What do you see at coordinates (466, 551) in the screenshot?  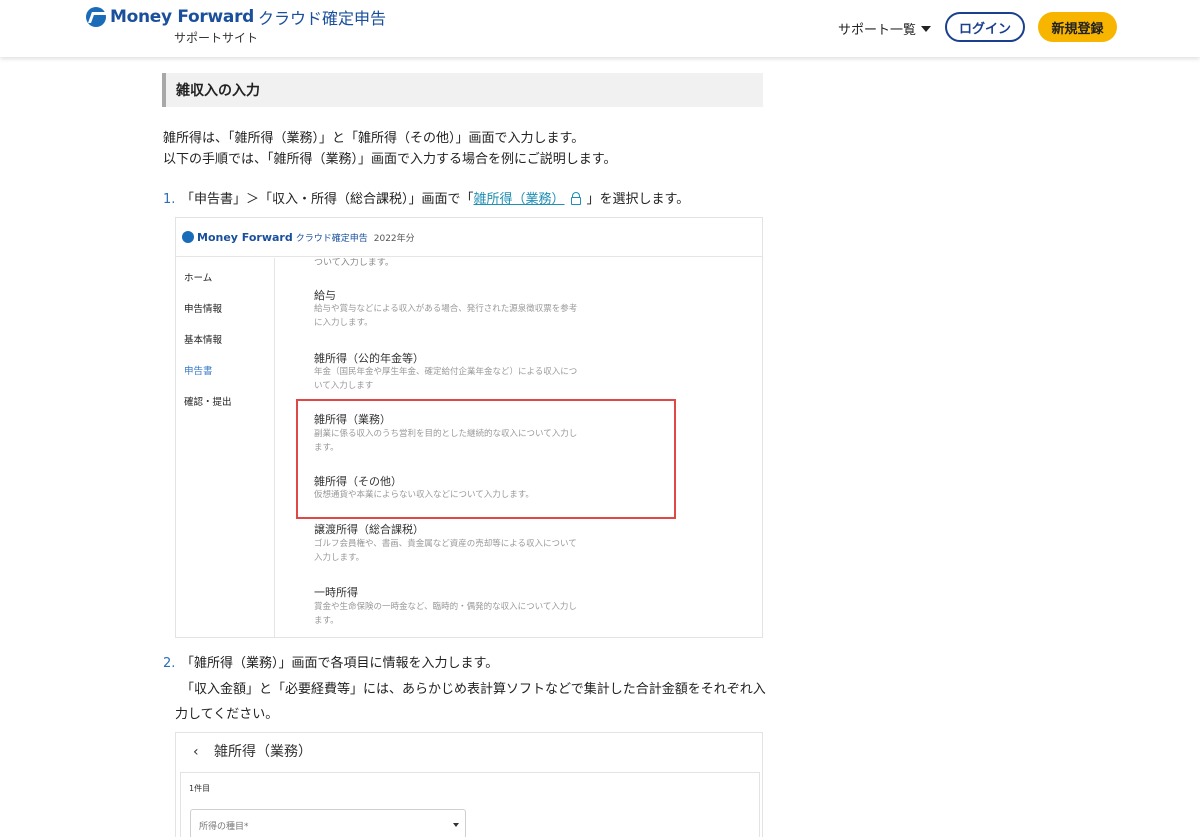 I see `entry-desc-transfer: ゴルフ会員権や、書画、貴金属など資産の売却等による収入について 入力します。` at bounding box center [466, 551].